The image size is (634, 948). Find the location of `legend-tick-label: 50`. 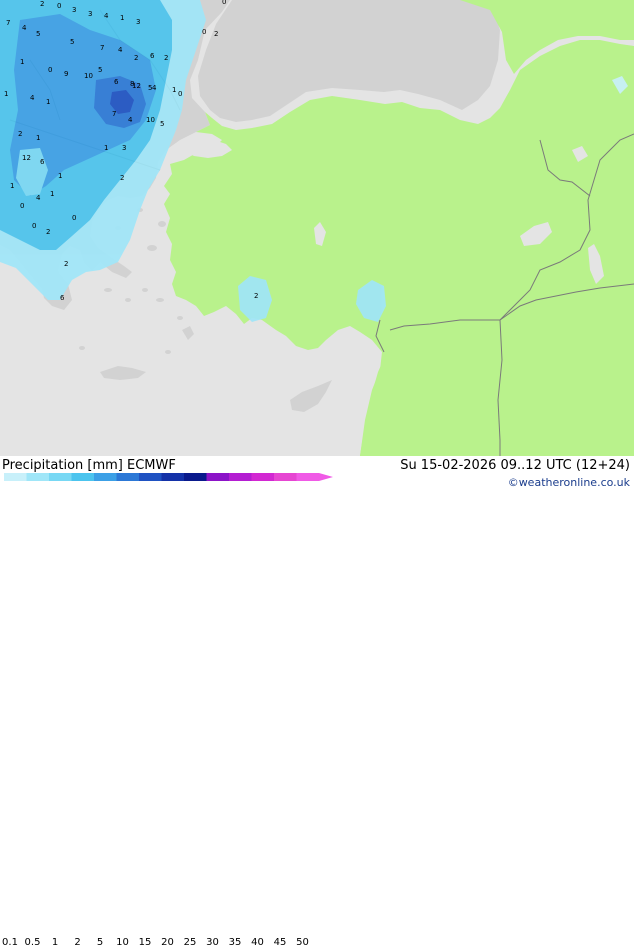

legend-tick-label: 50 is located at coordinates (302, 942).